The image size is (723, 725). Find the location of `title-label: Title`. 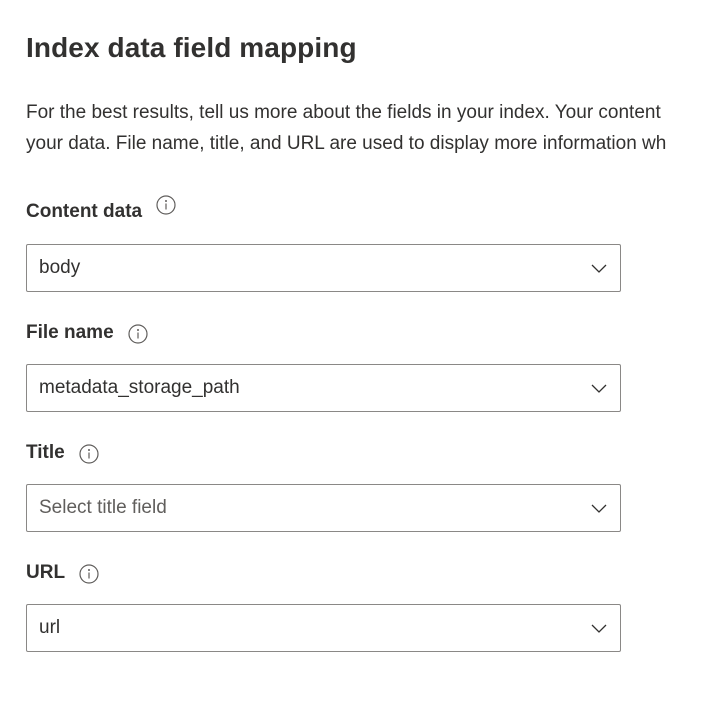

title-label: Title is located at coordinates (45, 452).